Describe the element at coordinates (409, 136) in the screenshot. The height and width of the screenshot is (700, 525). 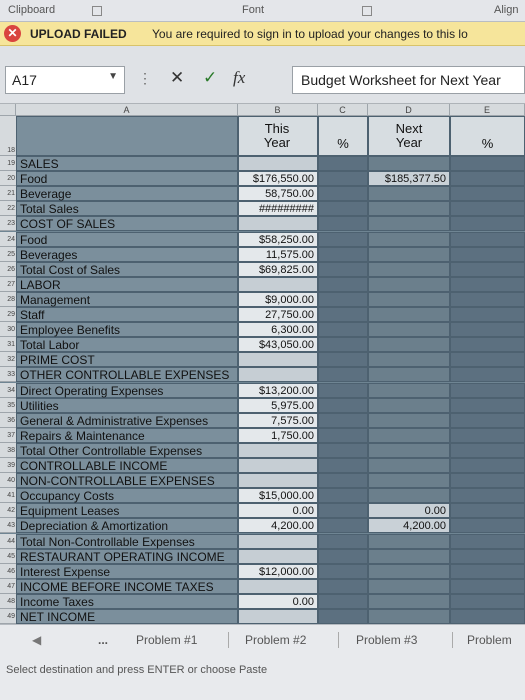
I see `header-cell-d: Next Year` at that location.